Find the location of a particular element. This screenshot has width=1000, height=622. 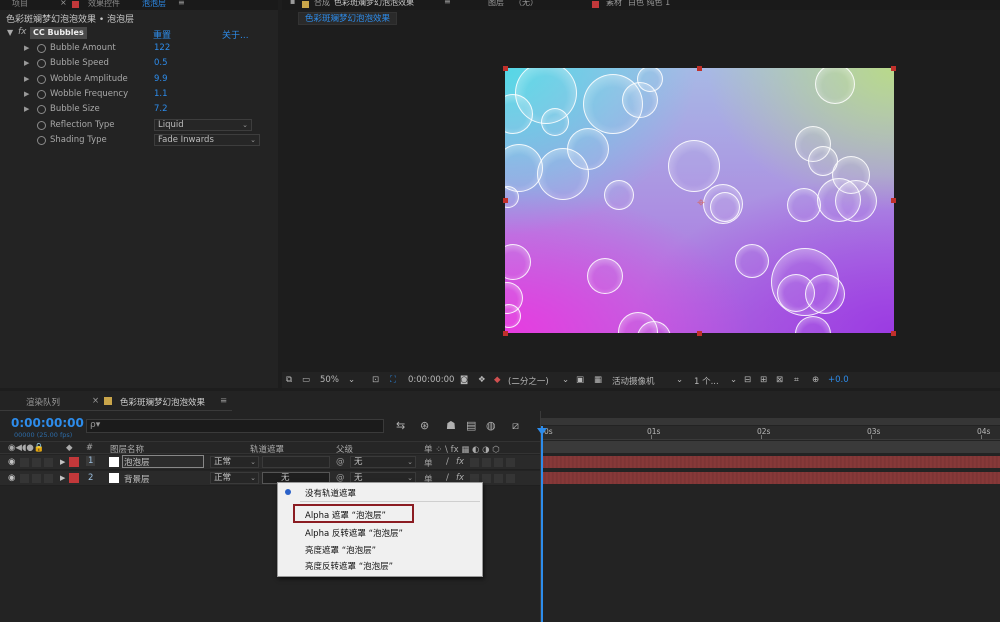

tab-project: 项目 is located at coordinates (20, 4).